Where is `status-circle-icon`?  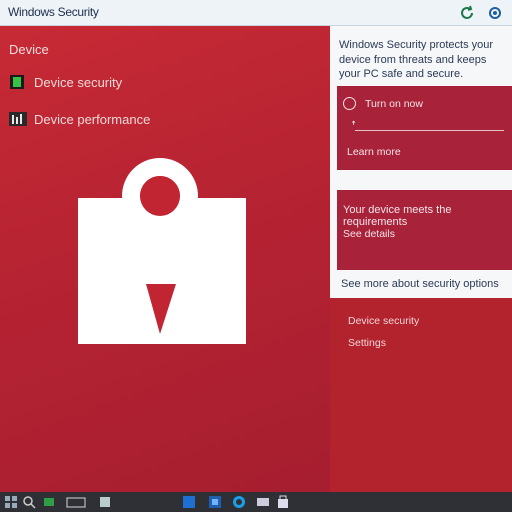
status-circle-icon is located at coordinates (349, 103).